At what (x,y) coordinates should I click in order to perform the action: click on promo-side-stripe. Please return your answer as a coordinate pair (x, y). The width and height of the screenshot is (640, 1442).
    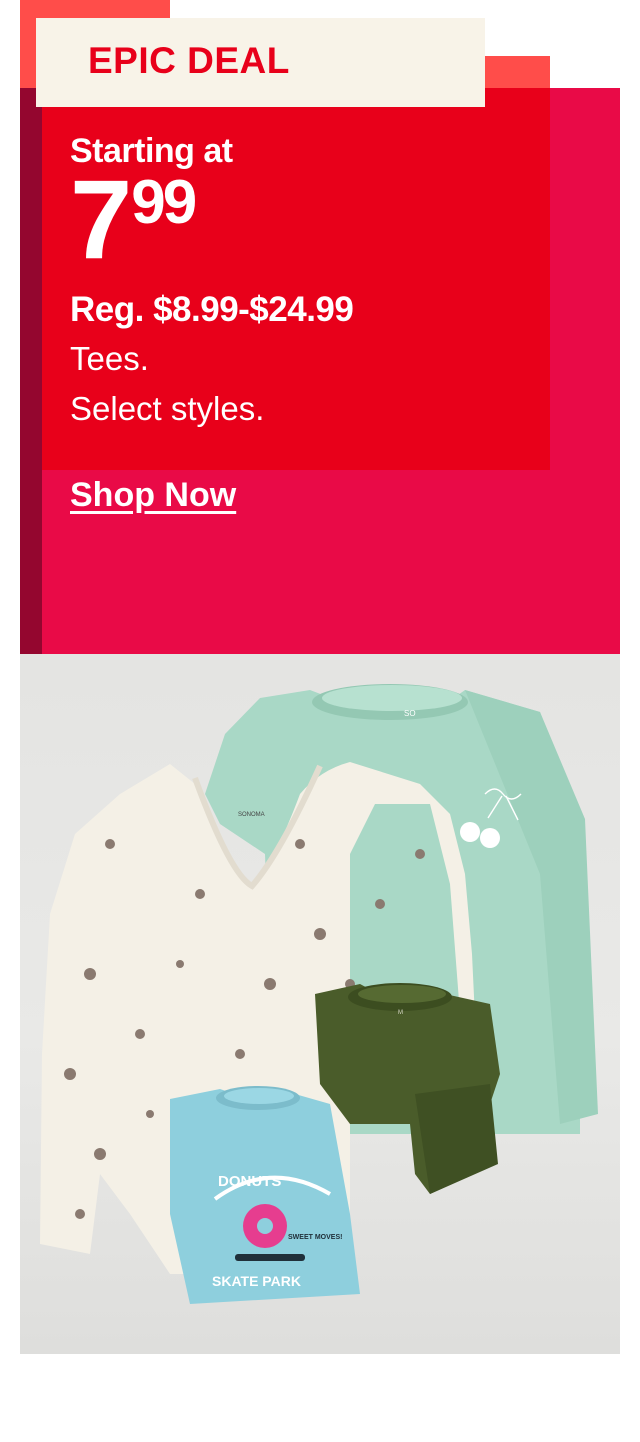
    Looking at the image, I should click on (31, 371).